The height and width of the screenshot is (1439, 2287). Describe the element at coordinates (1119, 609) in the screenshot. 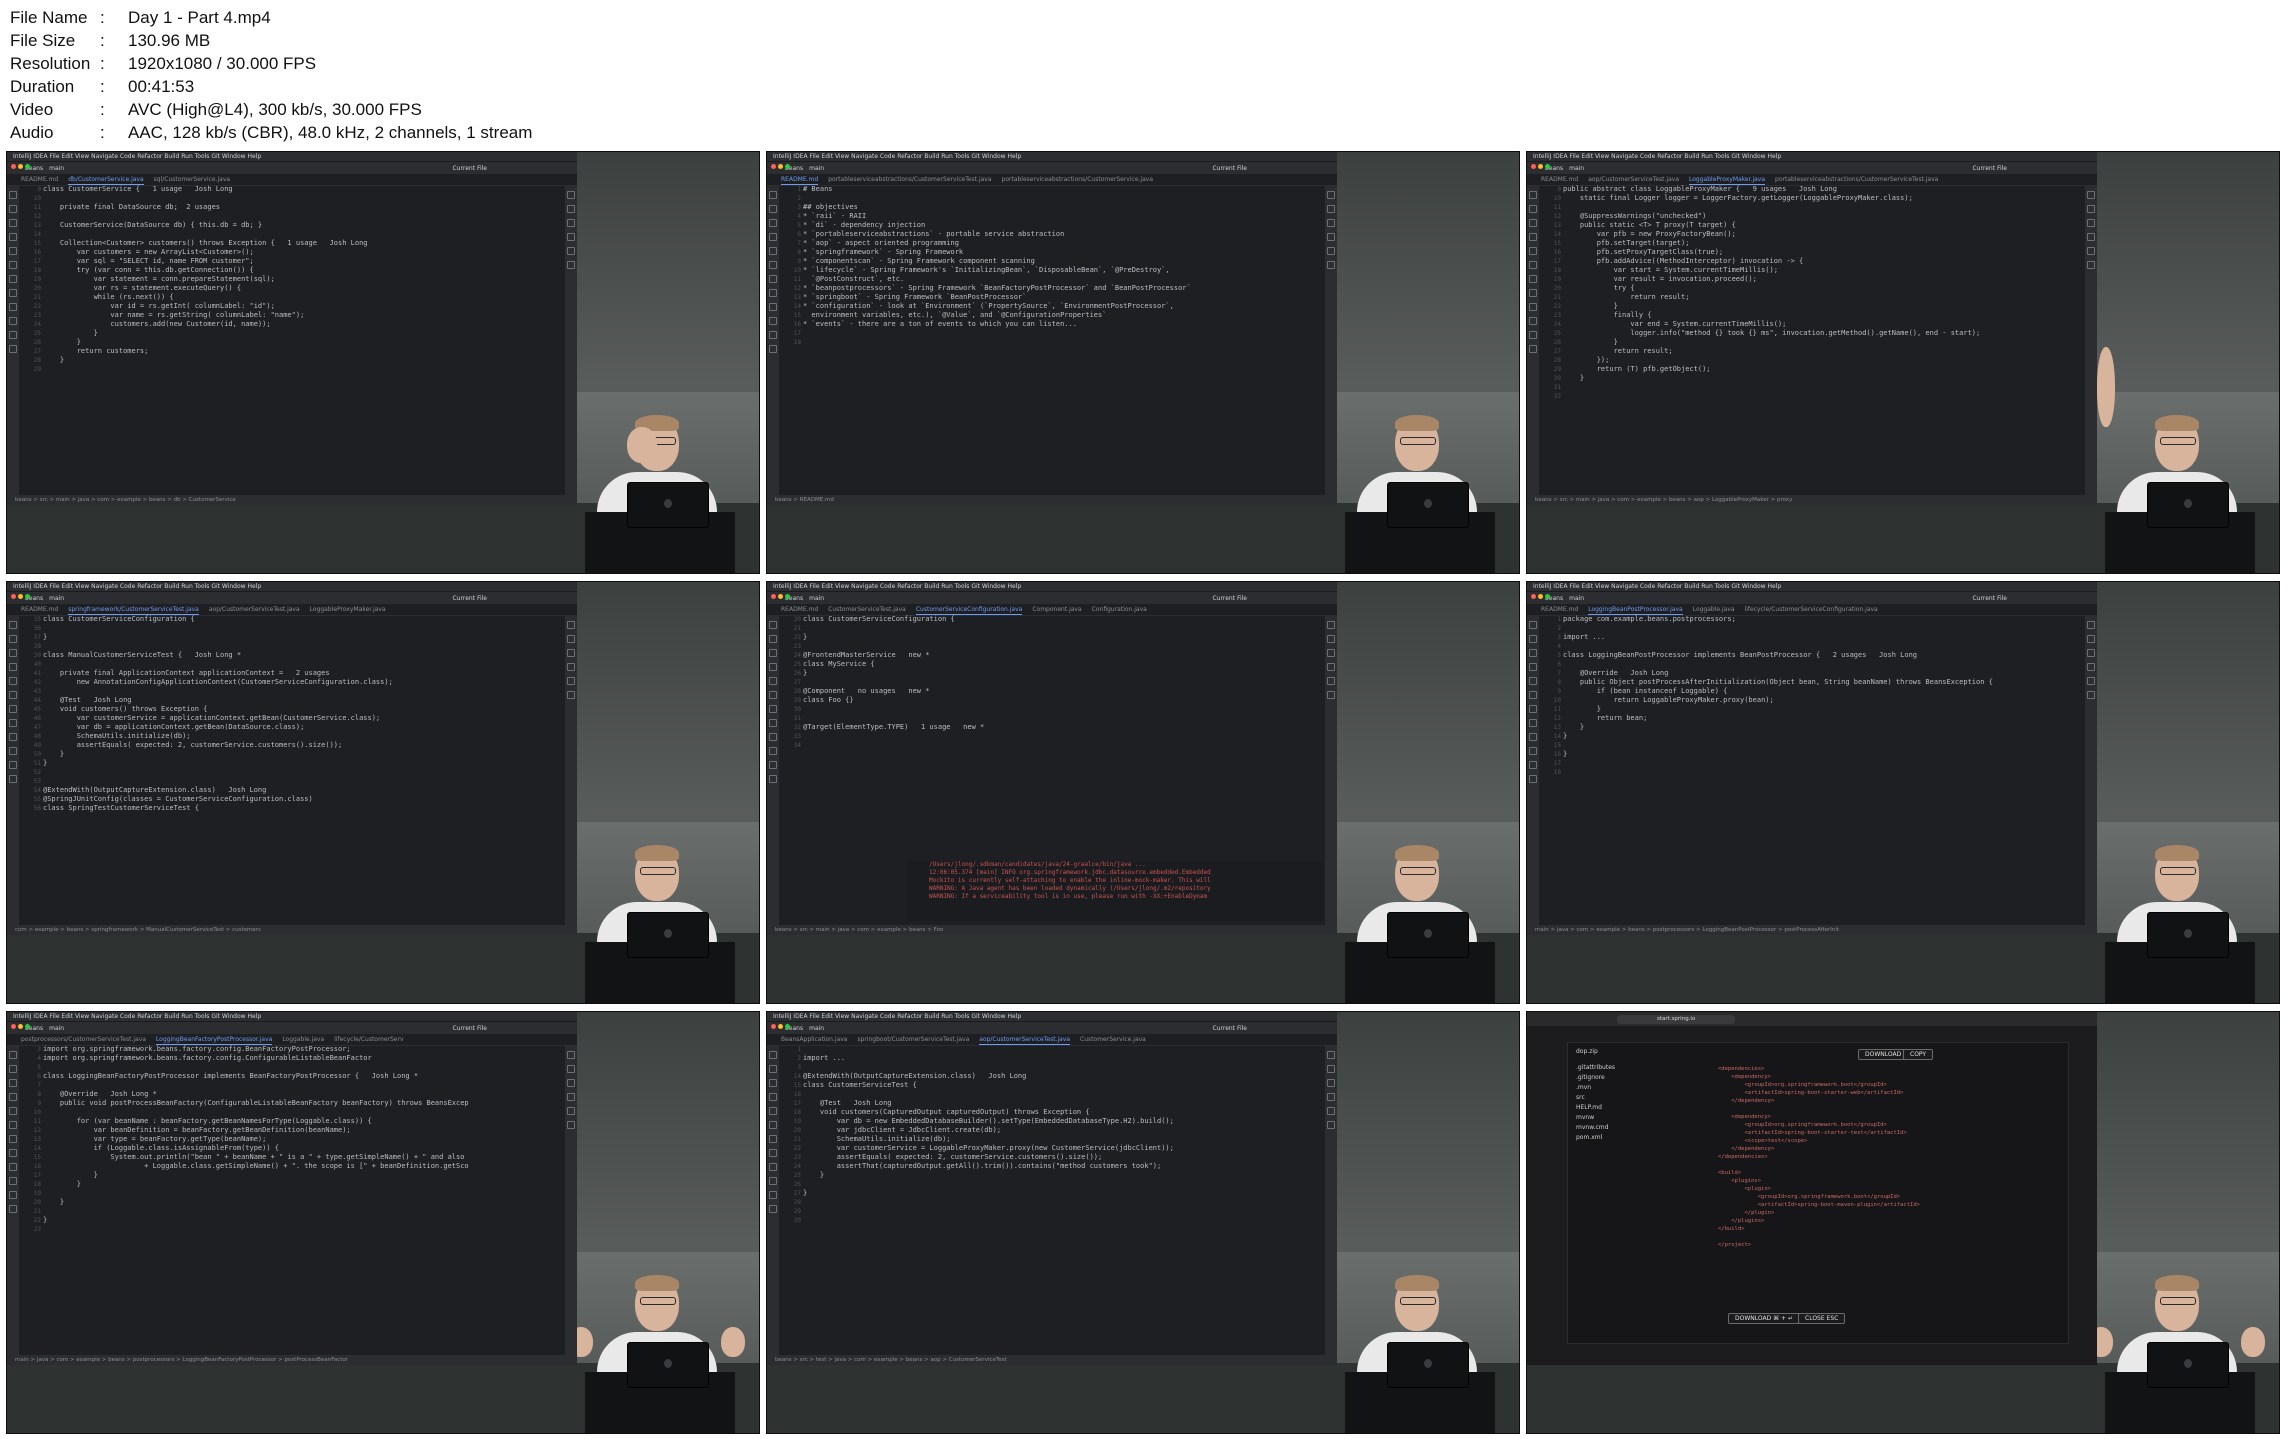

I see `editor-tab: Configuration.java` at that location.